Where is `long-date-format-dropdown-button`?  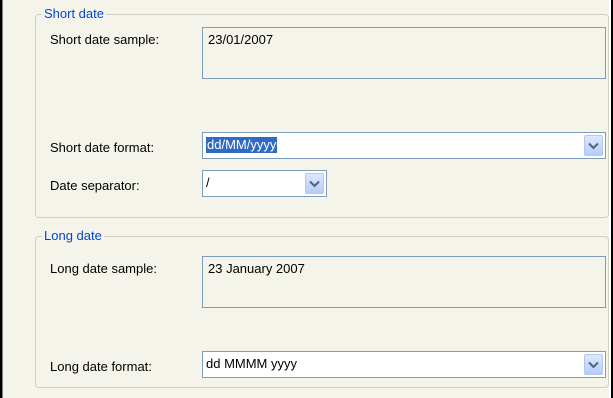
long-date-format-dropdown-button is located at coordinates (593, 364).